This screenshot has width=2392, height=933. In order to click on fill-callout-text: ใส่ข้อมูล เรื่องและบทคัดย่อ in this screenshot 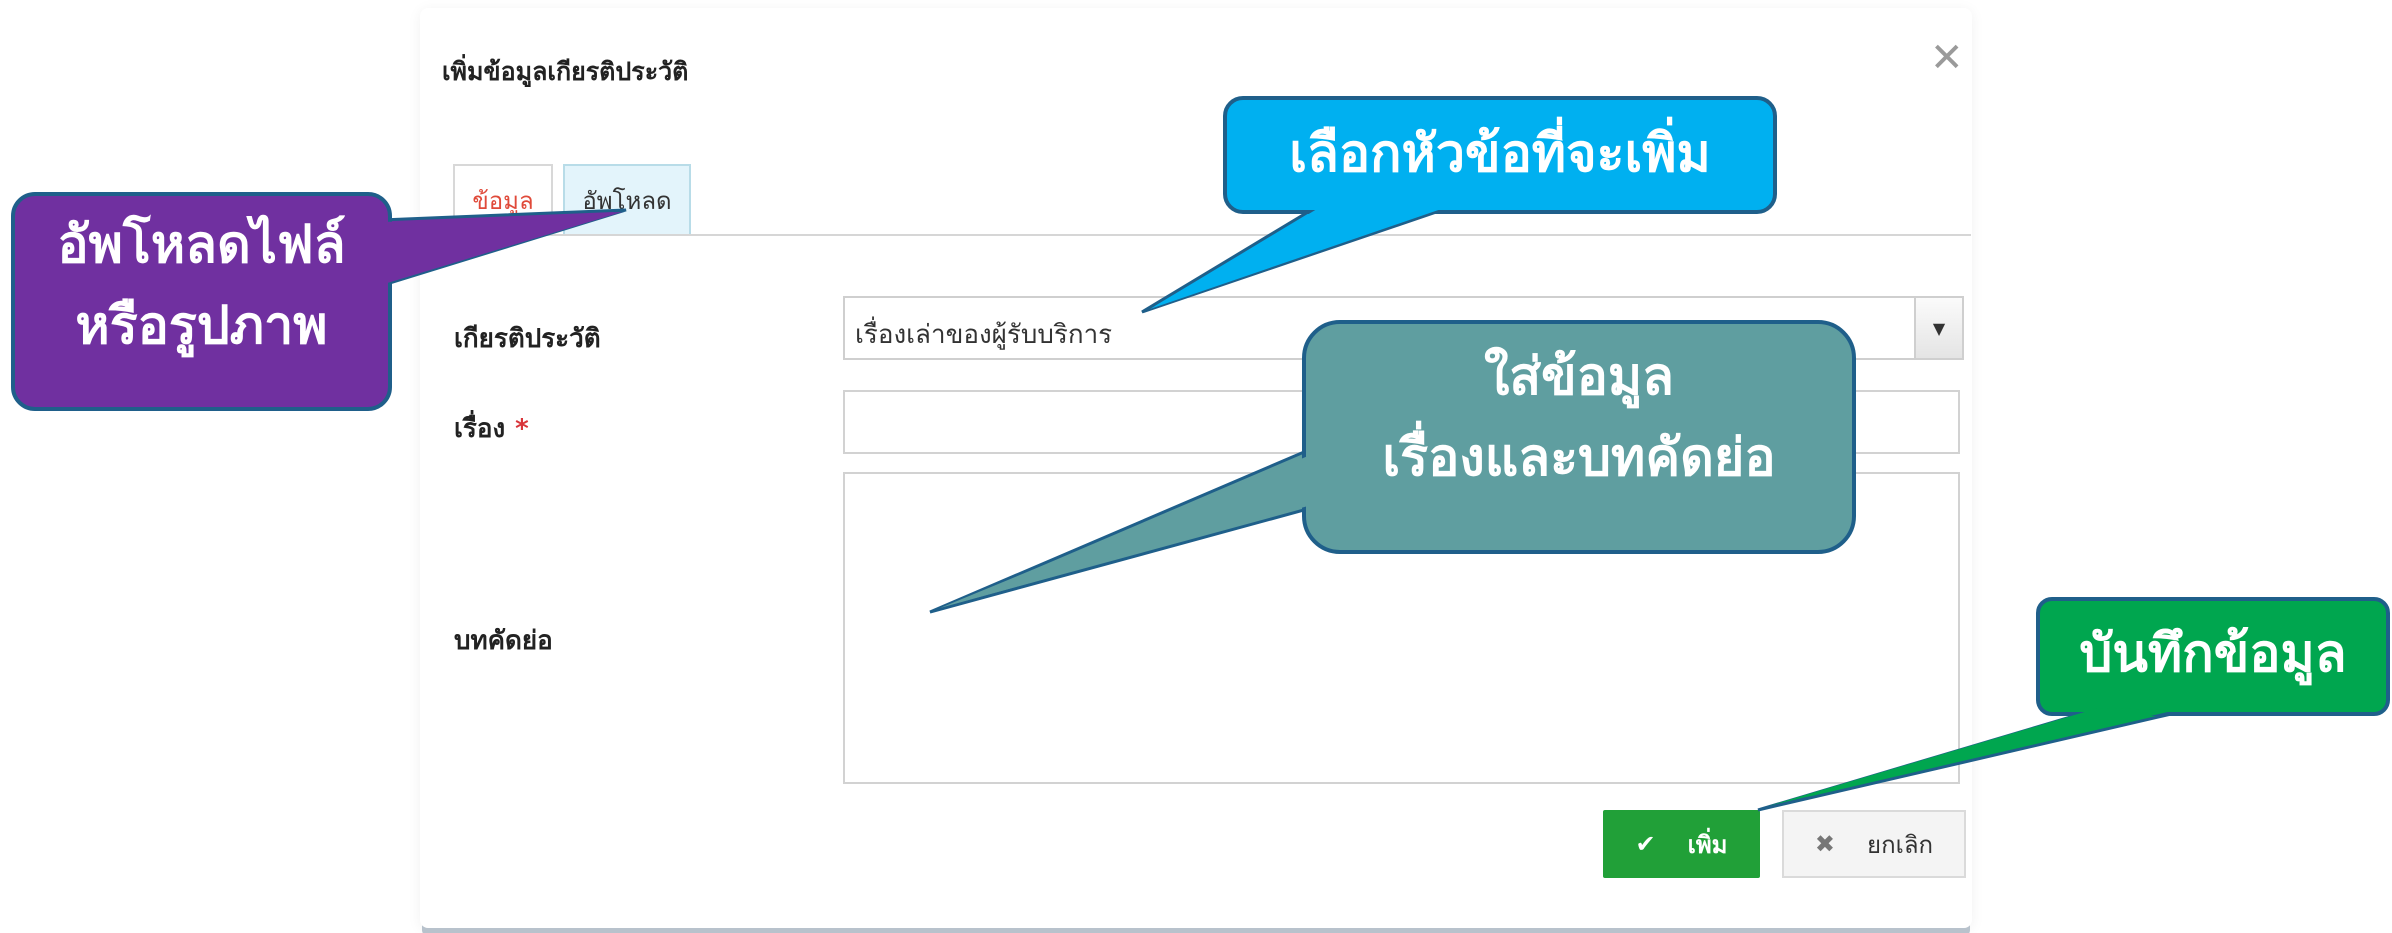, I will do `click(1579, 417)`.